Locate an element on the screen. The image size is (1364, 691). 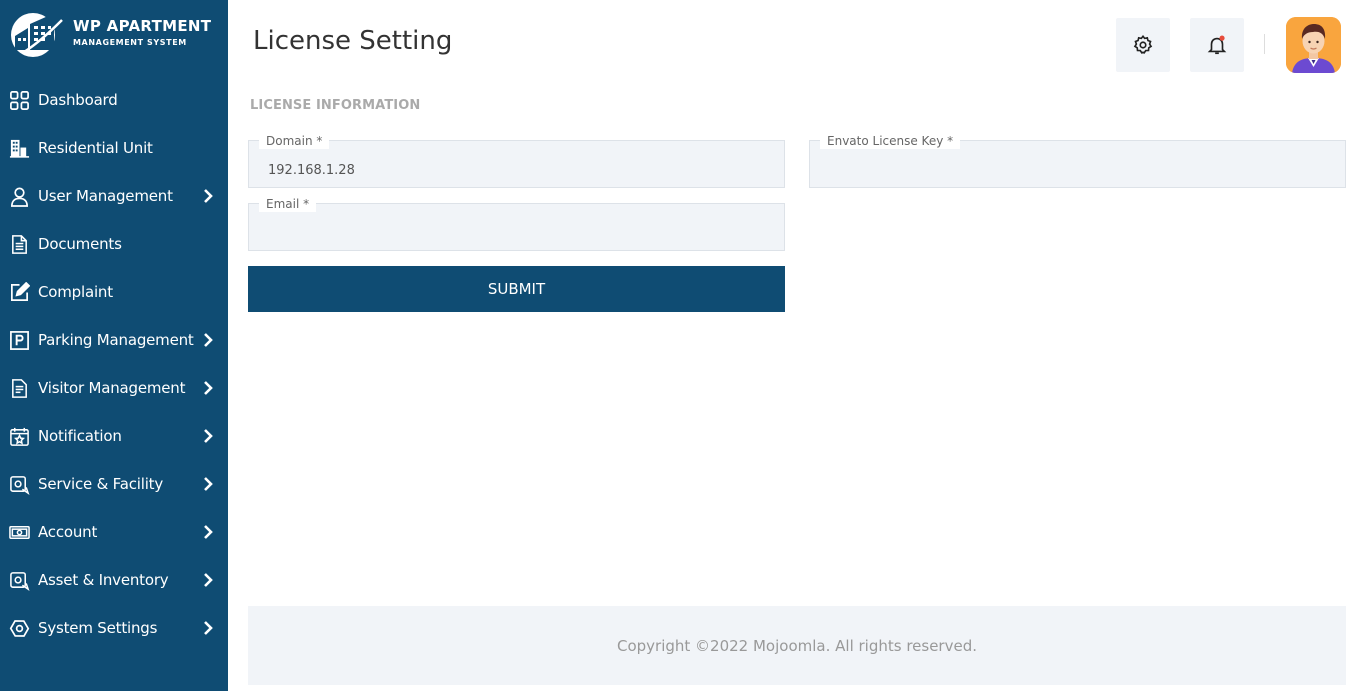
sidebar-item-notification: Notification is located at coordinates (114, 436).